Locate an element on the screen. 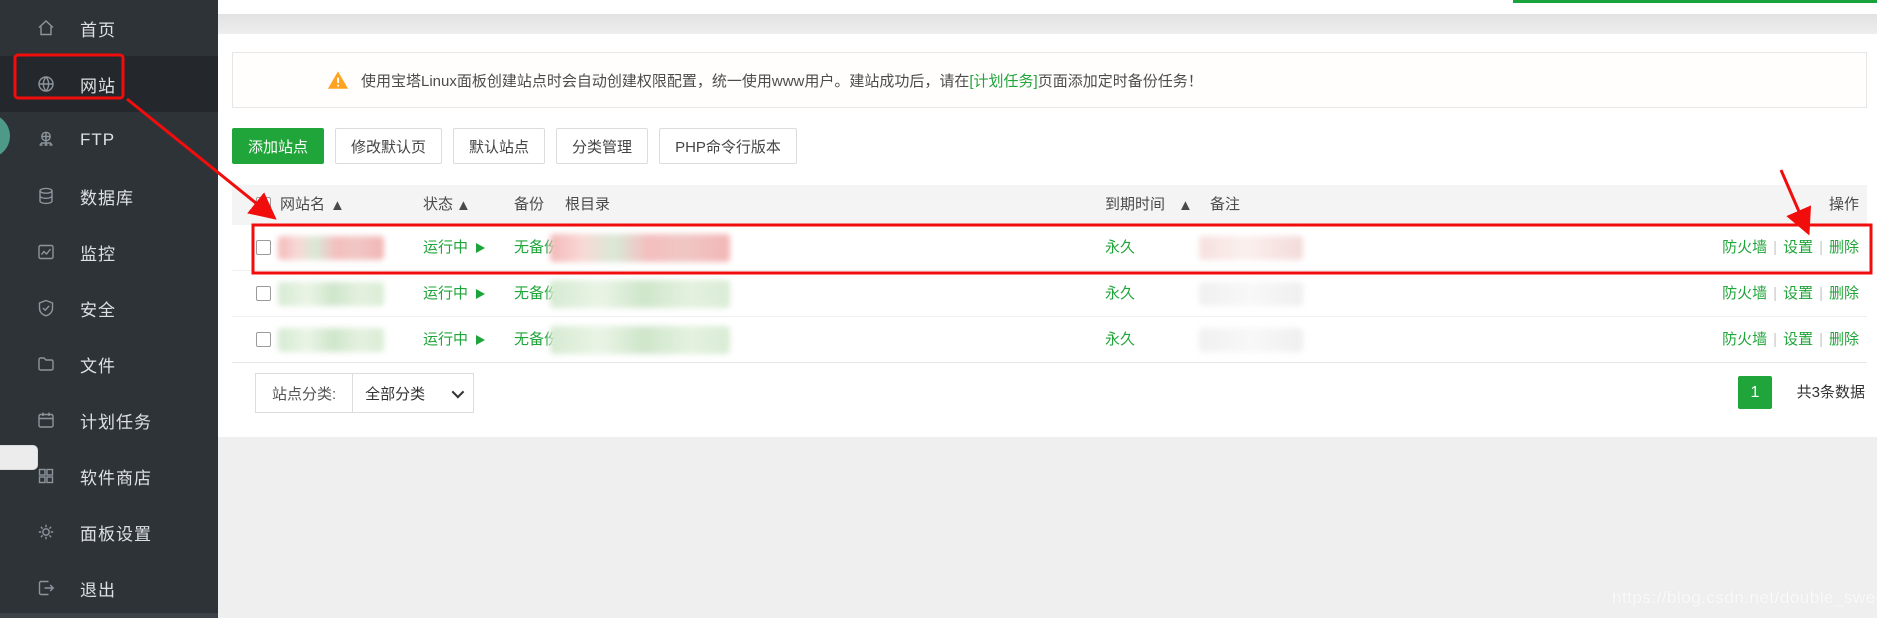 The image size is (1877, 618). sidebar-item-files: 文件 is located at coordinates (109, 364).